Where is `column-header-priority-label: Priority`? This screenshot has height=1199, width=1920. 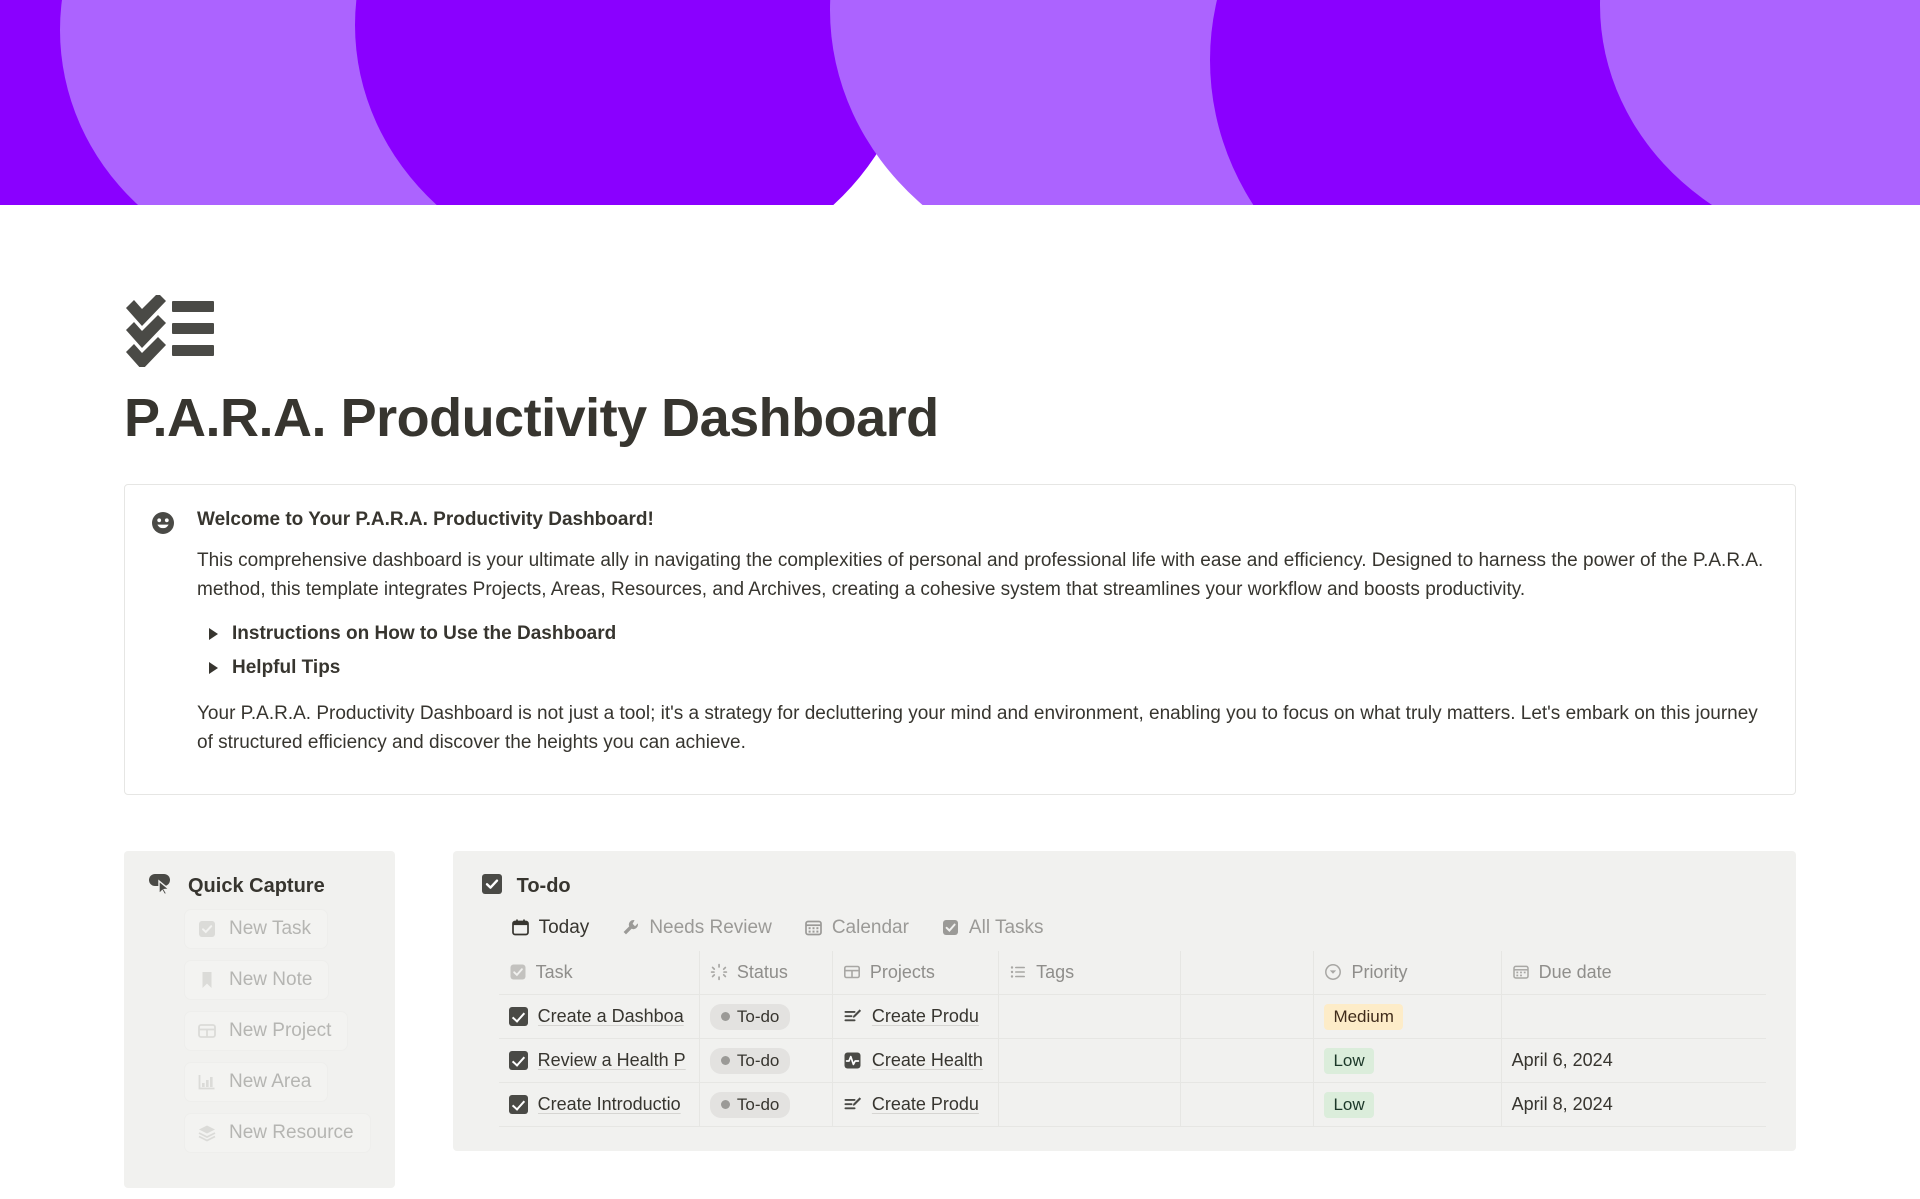 column-header-priority-label: Priority is located at coordinates (1379, 971).